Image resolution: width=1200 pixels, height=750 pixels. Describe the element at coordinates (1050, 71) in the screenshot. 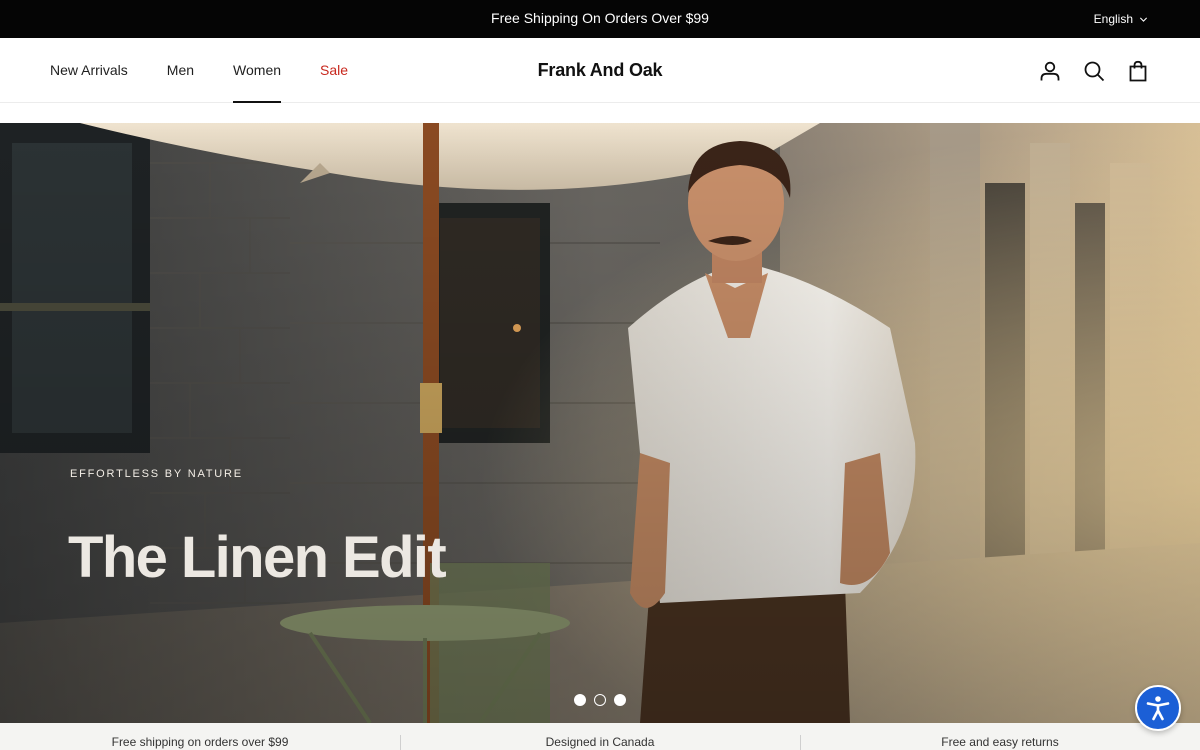

I see `account-icon` at that location.